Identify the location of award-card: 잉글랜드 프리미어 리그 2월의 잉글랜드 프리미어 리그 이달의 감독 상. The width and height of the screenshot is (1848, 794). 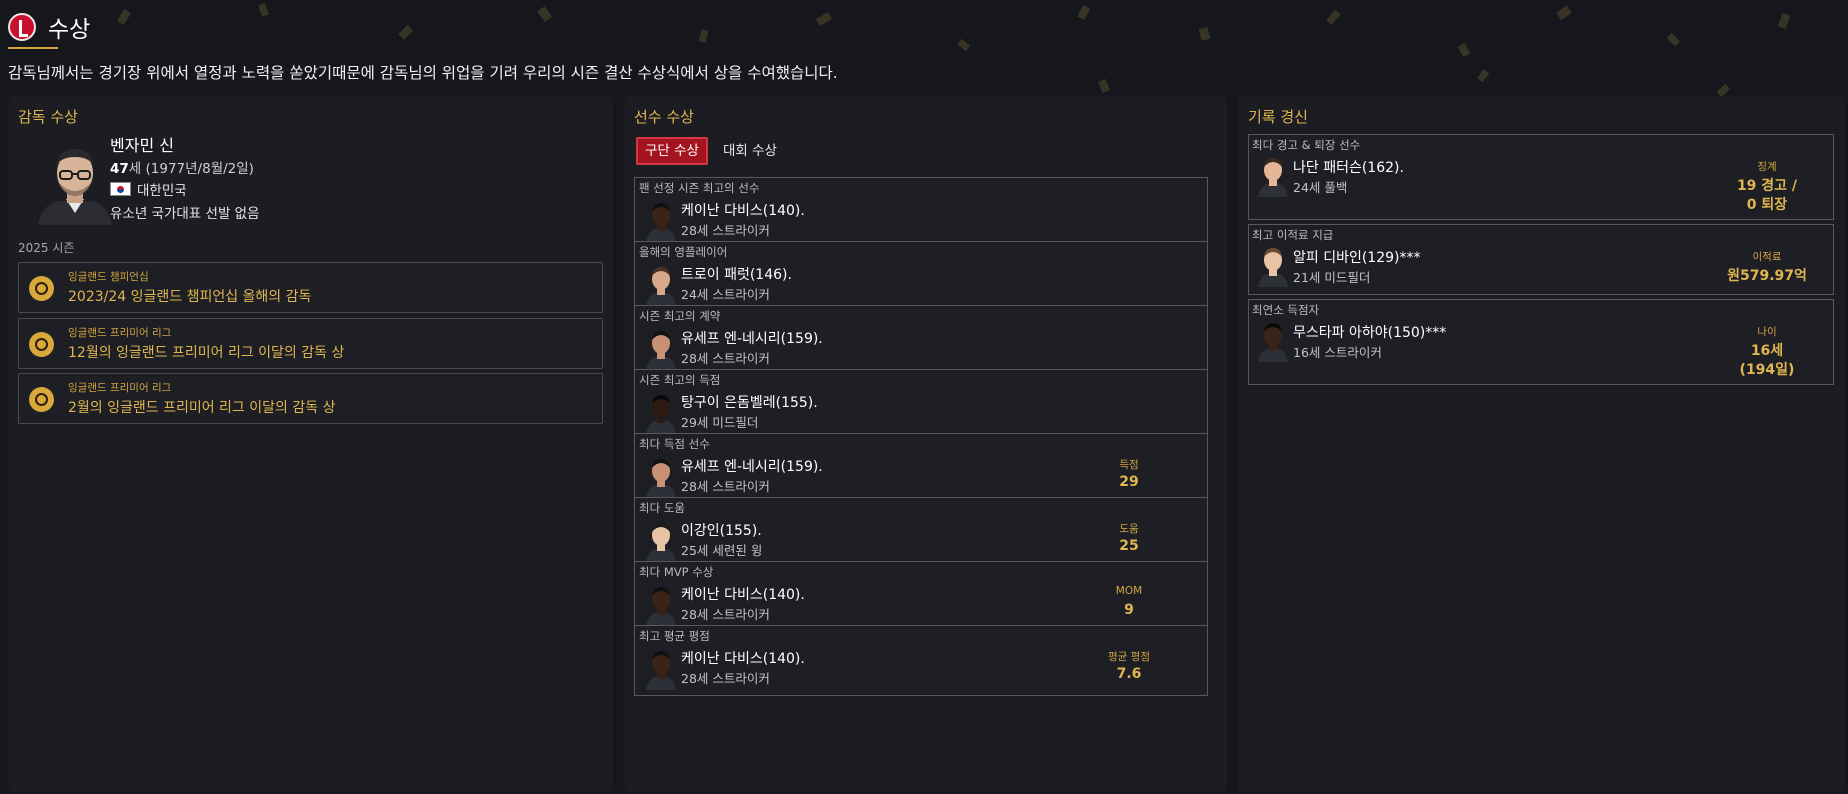
(310, 398).